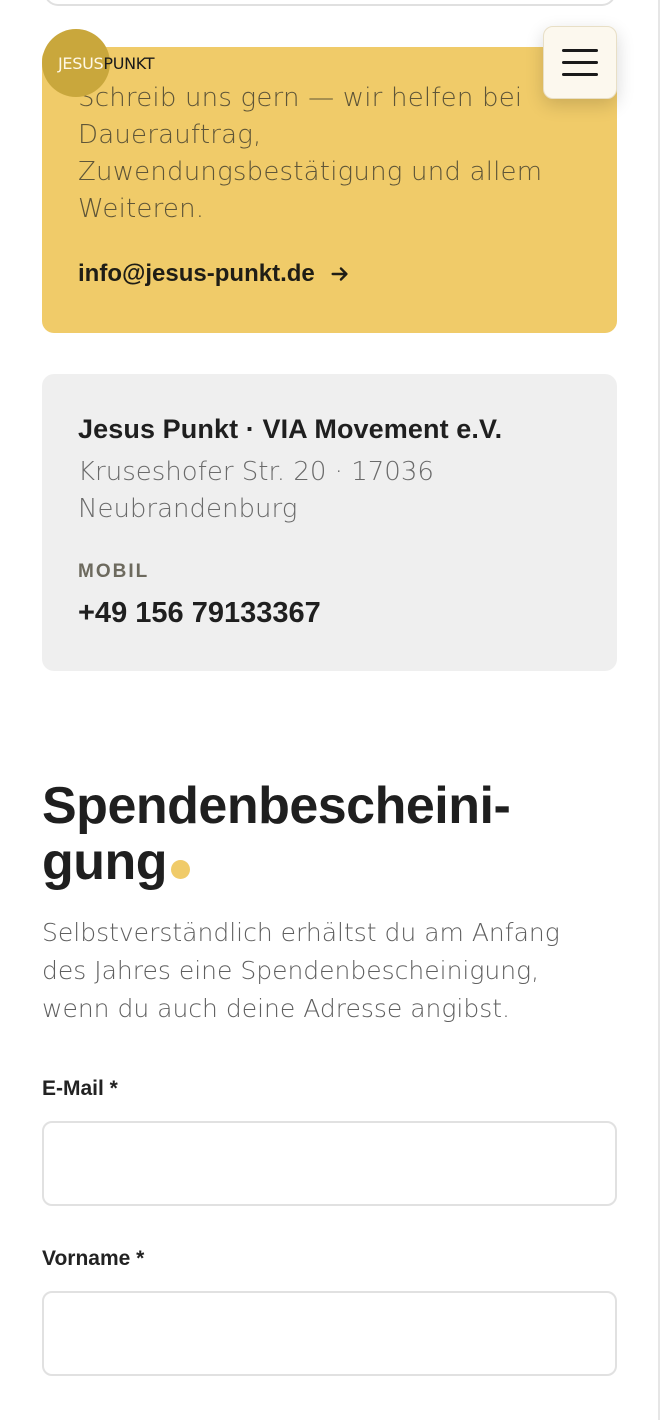  I want to click on organization-name: Jesus Punkt · VIA Movement e.V., so click(290, 429).